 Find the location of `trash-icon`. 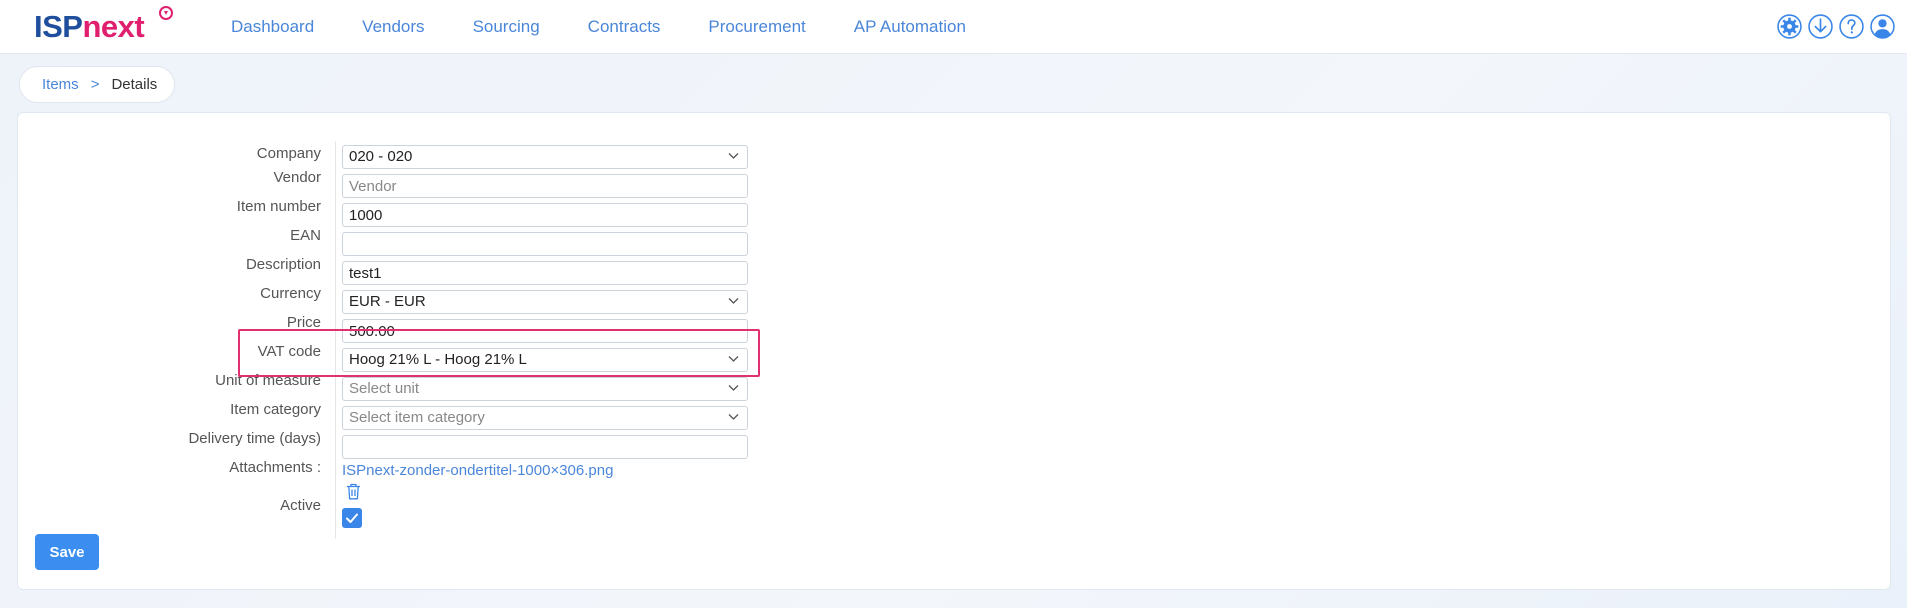

trash-icon is located at coordinates (353, 491).